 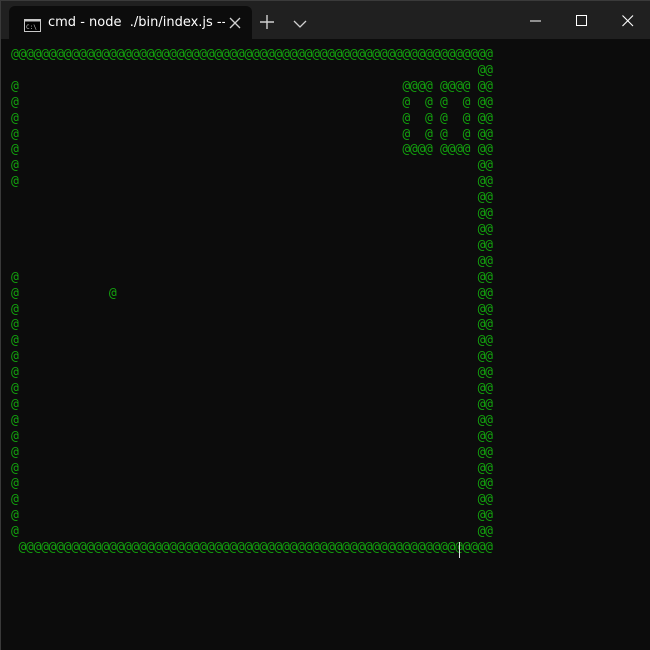 What do you see at coordinates (267, 22) in the screenshot?
I see `plus-icon` at bounding box center [267, 22].